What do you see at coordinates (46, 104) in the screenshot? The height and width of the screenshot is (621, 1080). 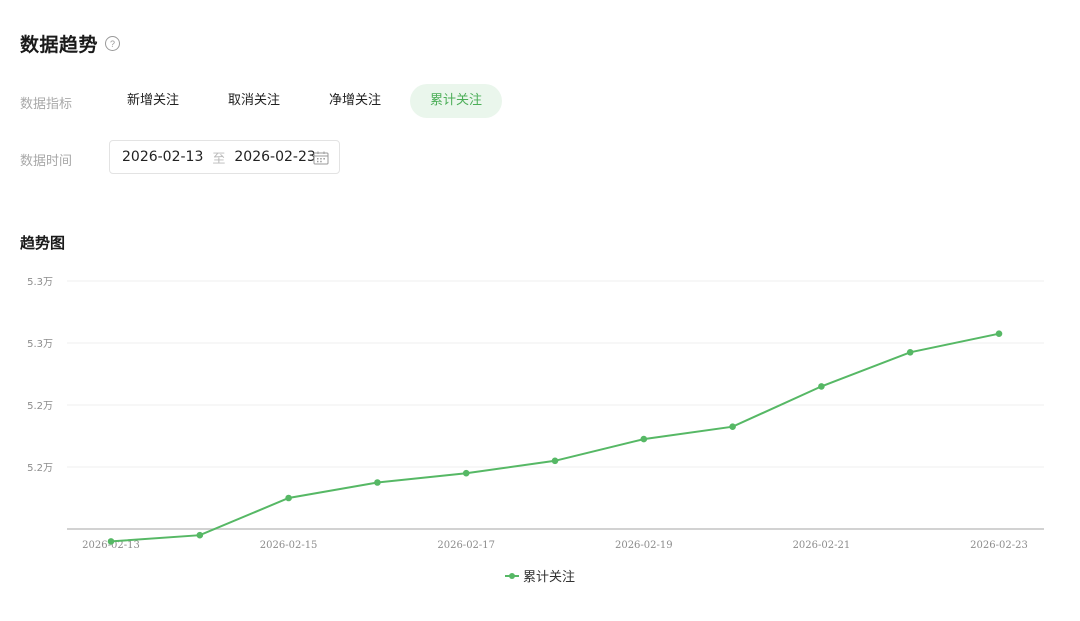 I see `metric-row-label: 数据指标` at bounding box center [46, 104].